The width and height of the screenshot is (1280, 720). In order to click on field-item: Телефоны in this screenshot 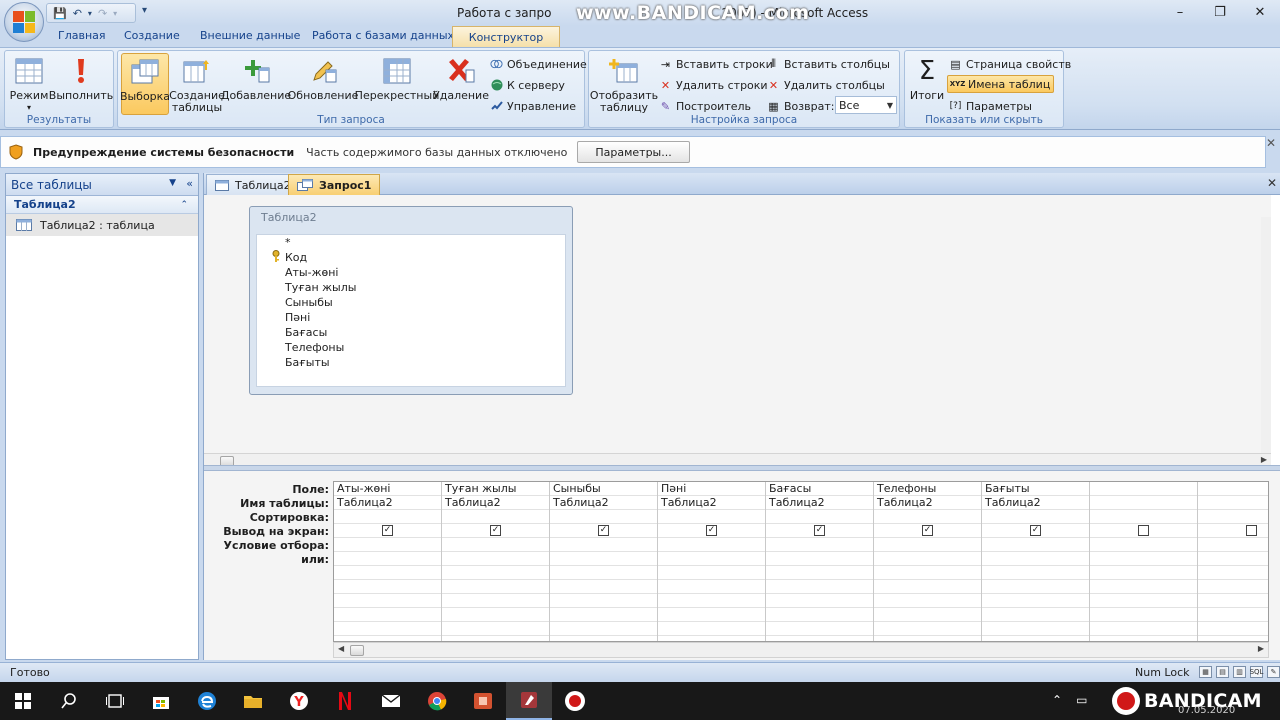, I will do `click(314, 347)`.